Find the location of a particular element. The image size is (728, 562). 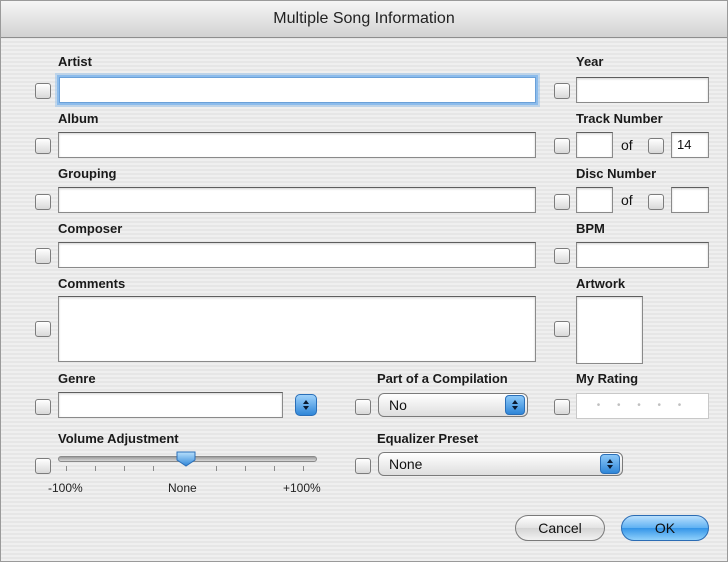

year-field is located at coordinates (642, 90).